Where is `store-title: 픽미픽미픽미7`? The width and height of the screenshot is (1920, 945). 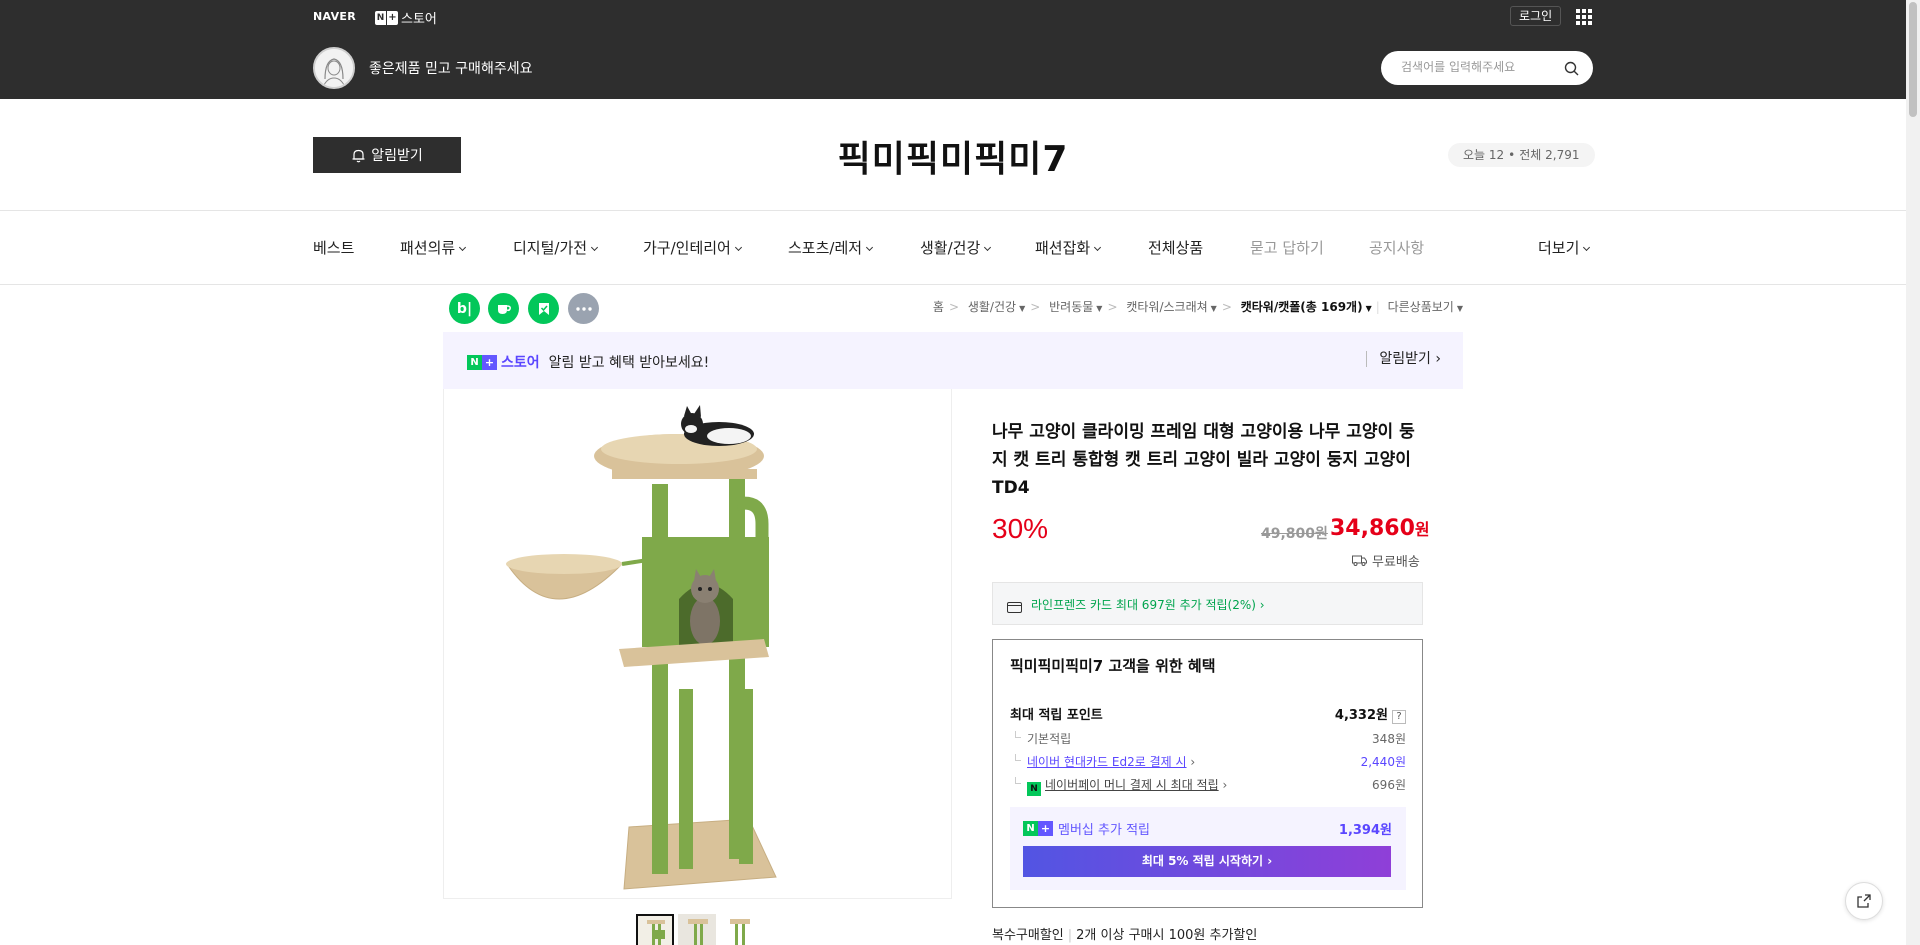
store-title: 픽미픽미픽미7 is located at coordinates (953, 156).